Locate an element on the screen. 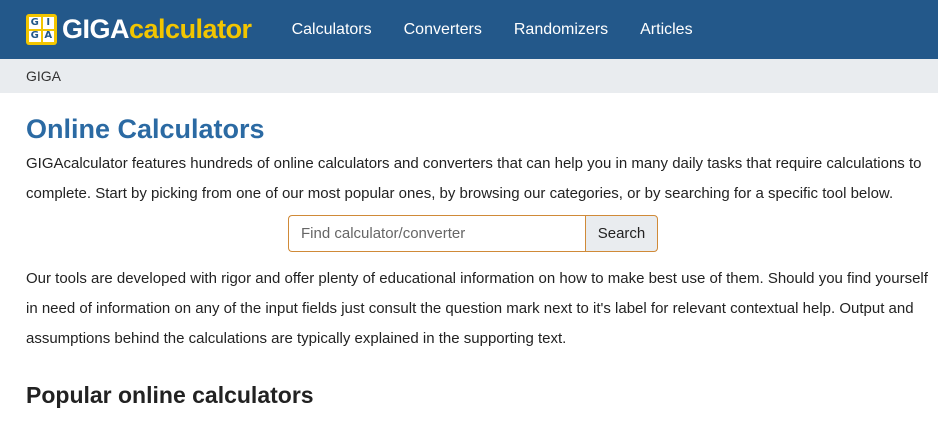 Image resolution: width=938 pixels, height=441 pixels. logo-grid-icon: G I G A is located at coordinates (41, 29).